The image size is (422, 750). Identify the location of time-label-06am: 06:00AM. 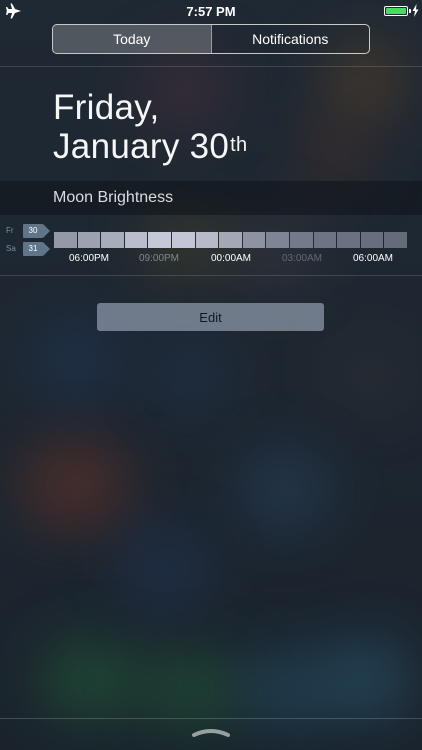
(373, 258).